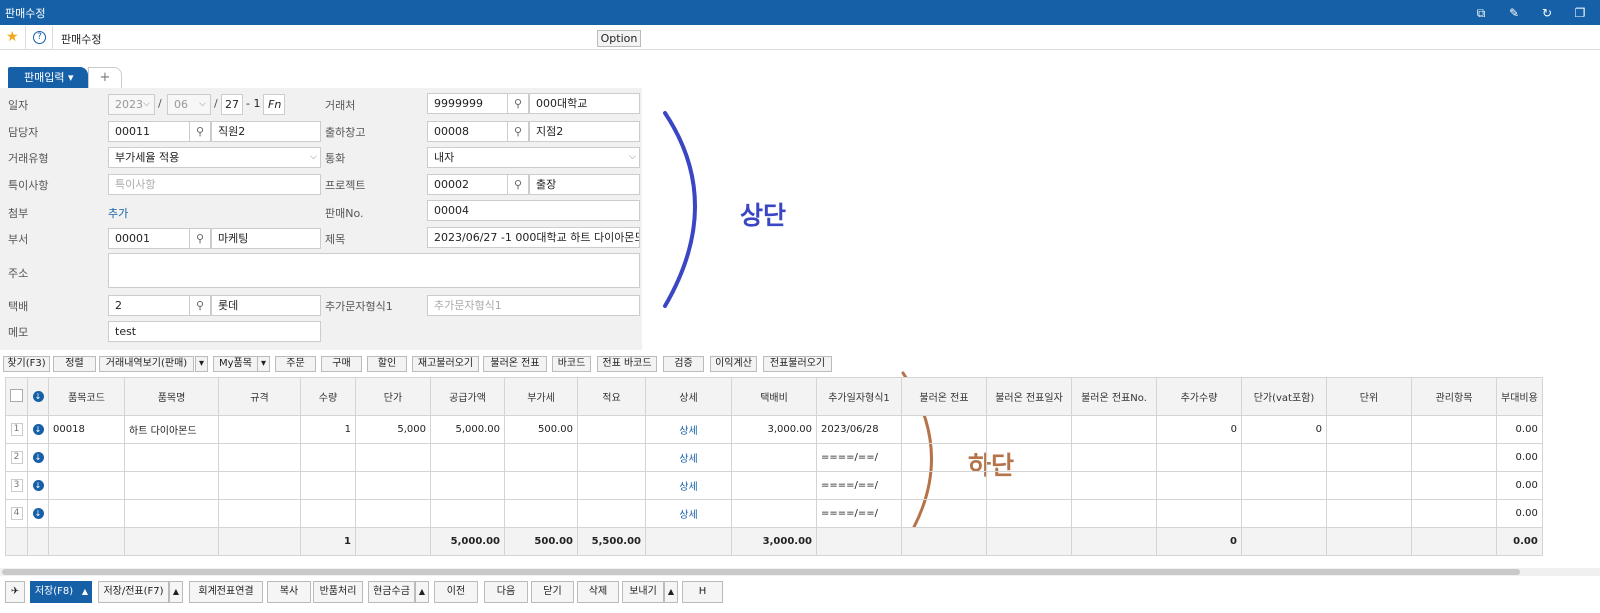  What do you see at coordinates (328, 396) in the screenshot?
I see `col-header: 수량` at bounding box center [328, 396].